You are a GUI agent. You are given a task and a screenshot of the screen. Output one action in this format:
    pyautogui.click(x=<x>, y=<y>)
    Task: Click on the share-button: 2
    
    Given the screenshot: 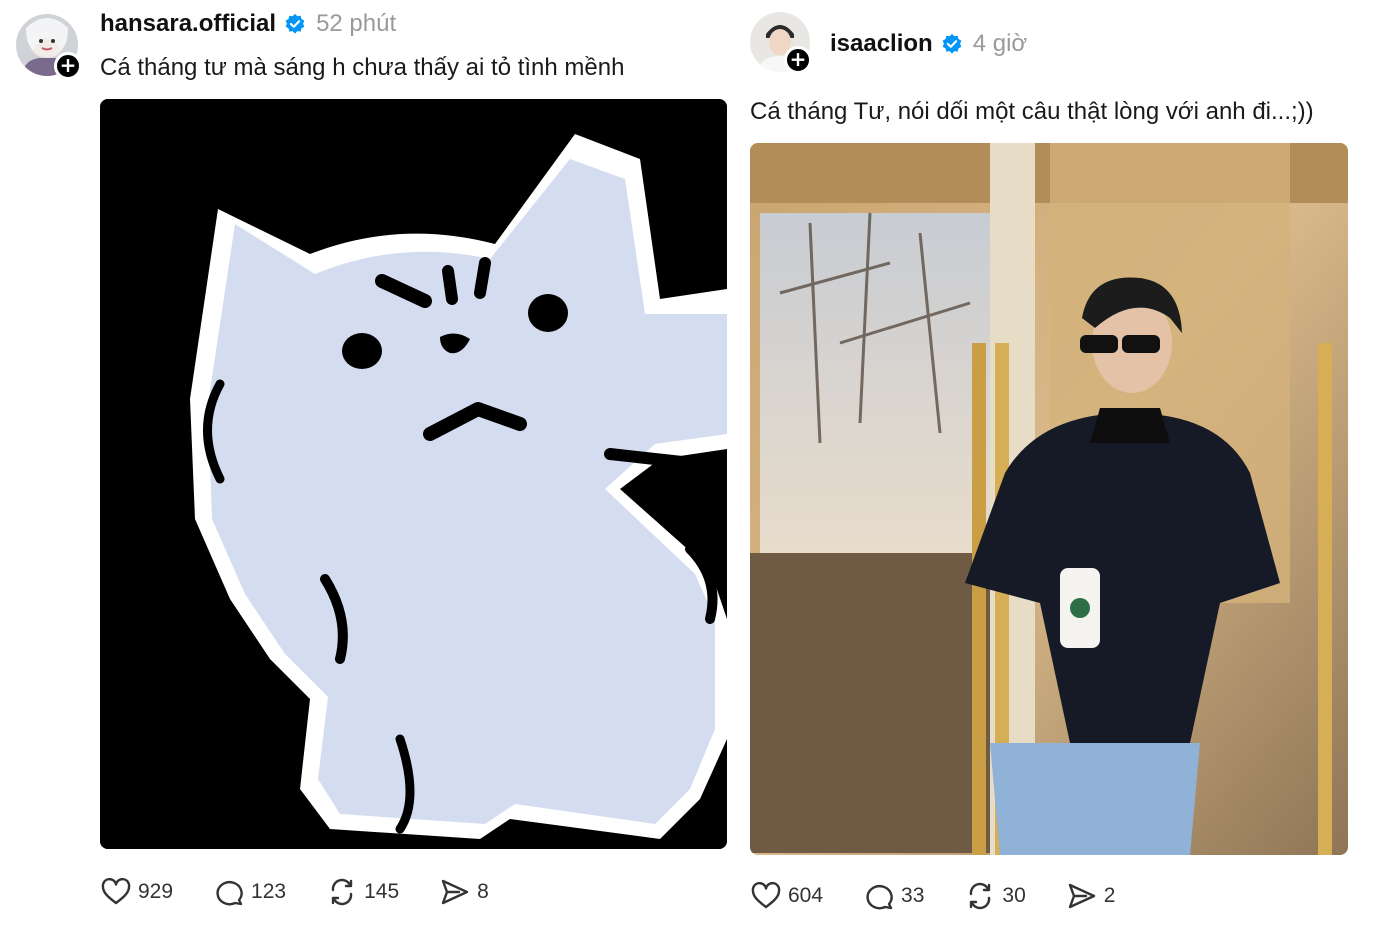 What is the action you would take?
    pyautogui.click(x=1091, y=896)
    